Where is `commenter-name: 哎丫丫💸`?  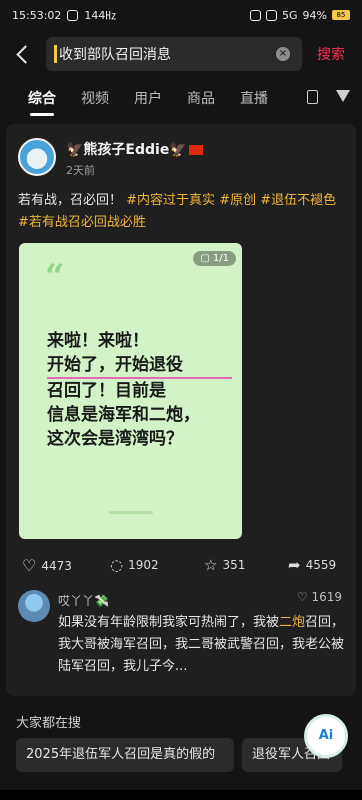
commenter-name: 哎丫丫💸 is located at coordinates (83, 600).